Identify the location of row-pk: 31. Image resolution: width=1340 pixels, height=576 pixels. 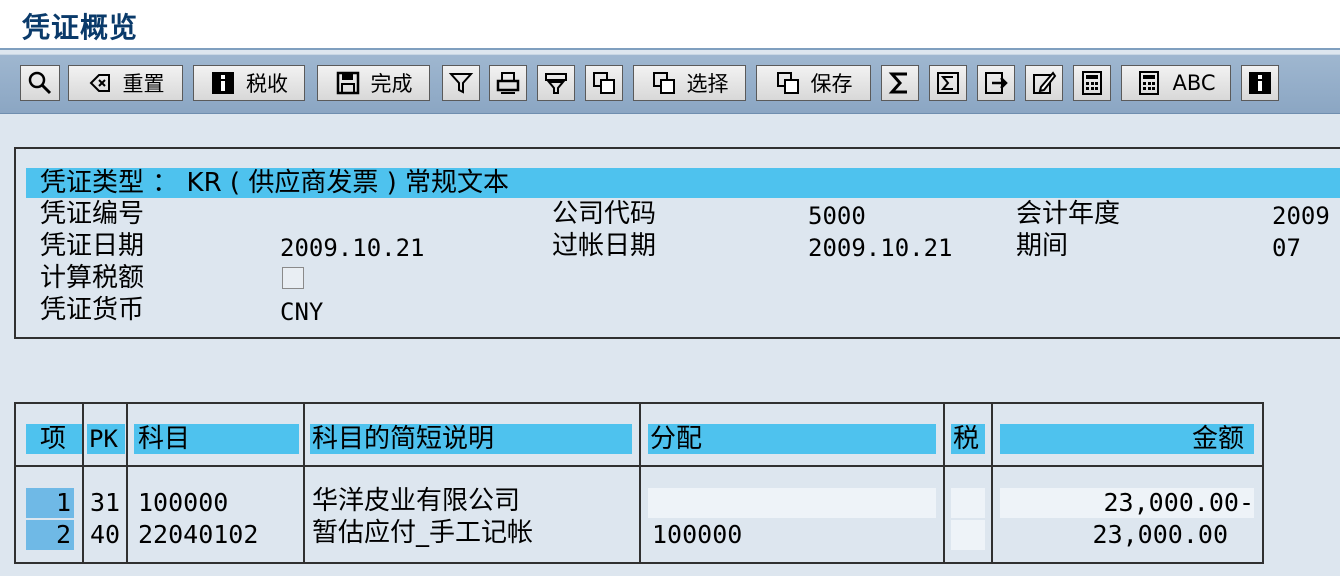
(105, 502).